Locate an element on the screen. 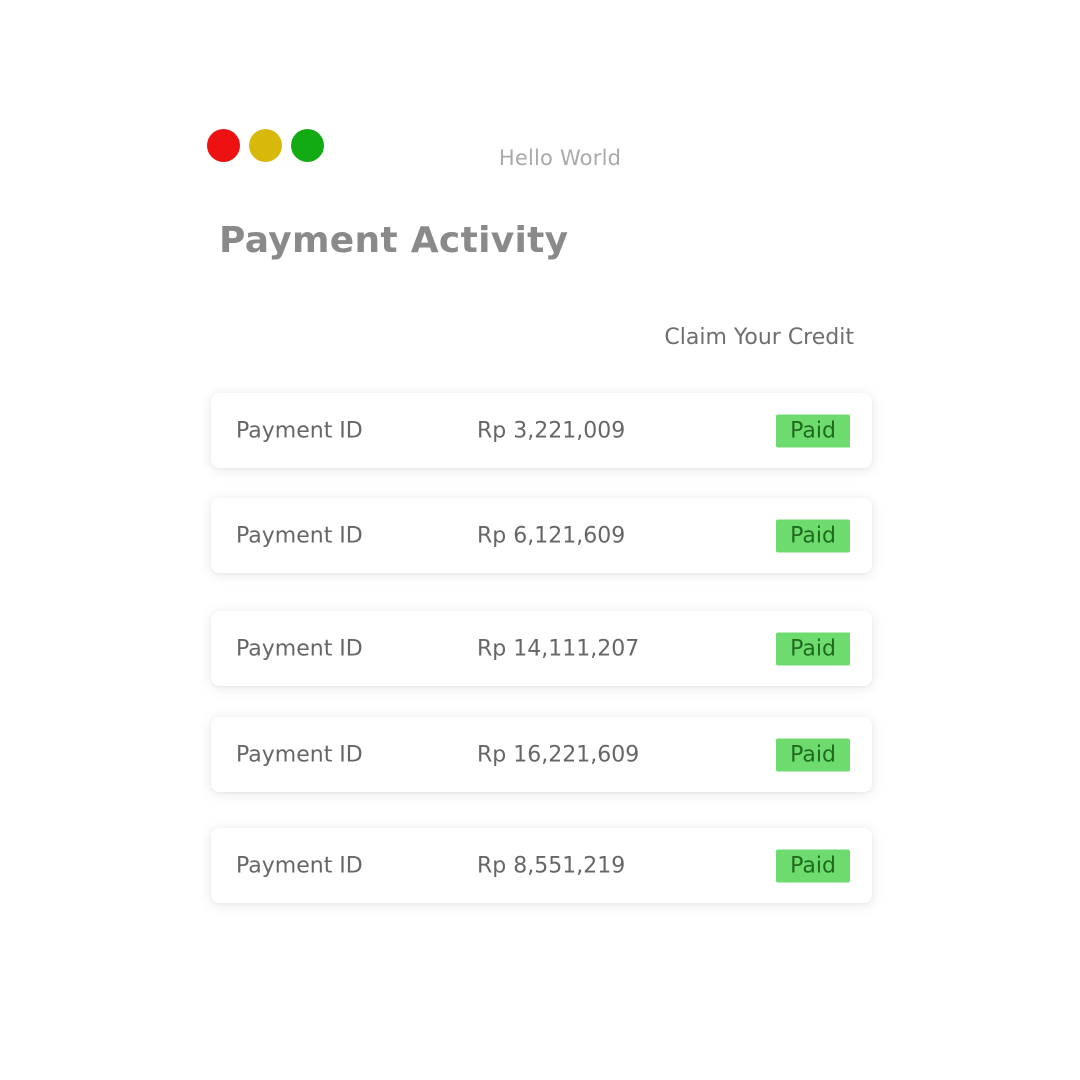 The image size is (1080, 1080). payment-row: Payment ID Rp 8,551,219 Paid is located at coordinates (541, 865).